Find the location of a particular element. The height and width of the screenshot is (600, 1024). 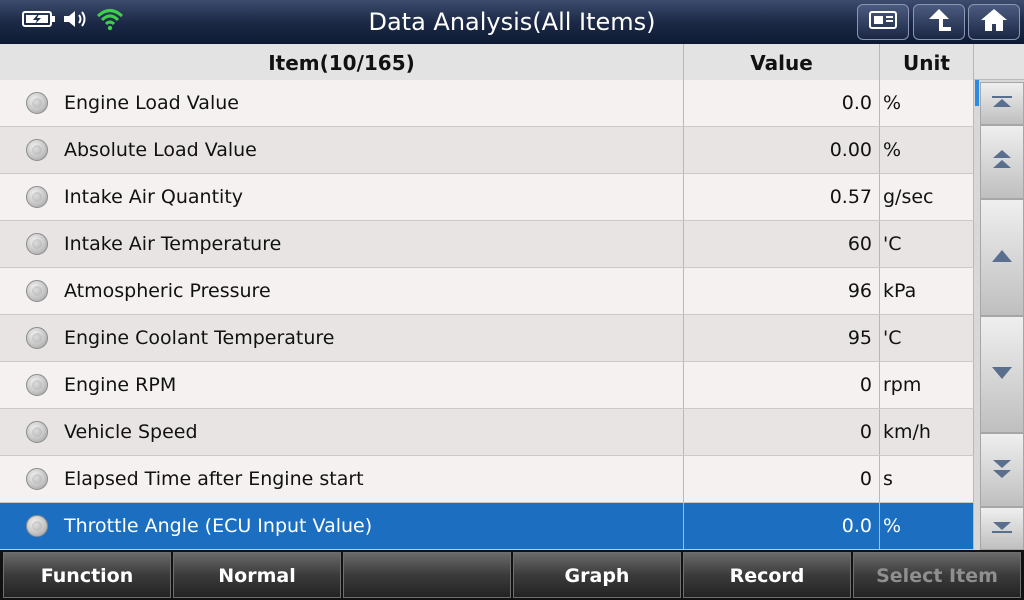

page-down-button is located at coordinates (1002, 470).